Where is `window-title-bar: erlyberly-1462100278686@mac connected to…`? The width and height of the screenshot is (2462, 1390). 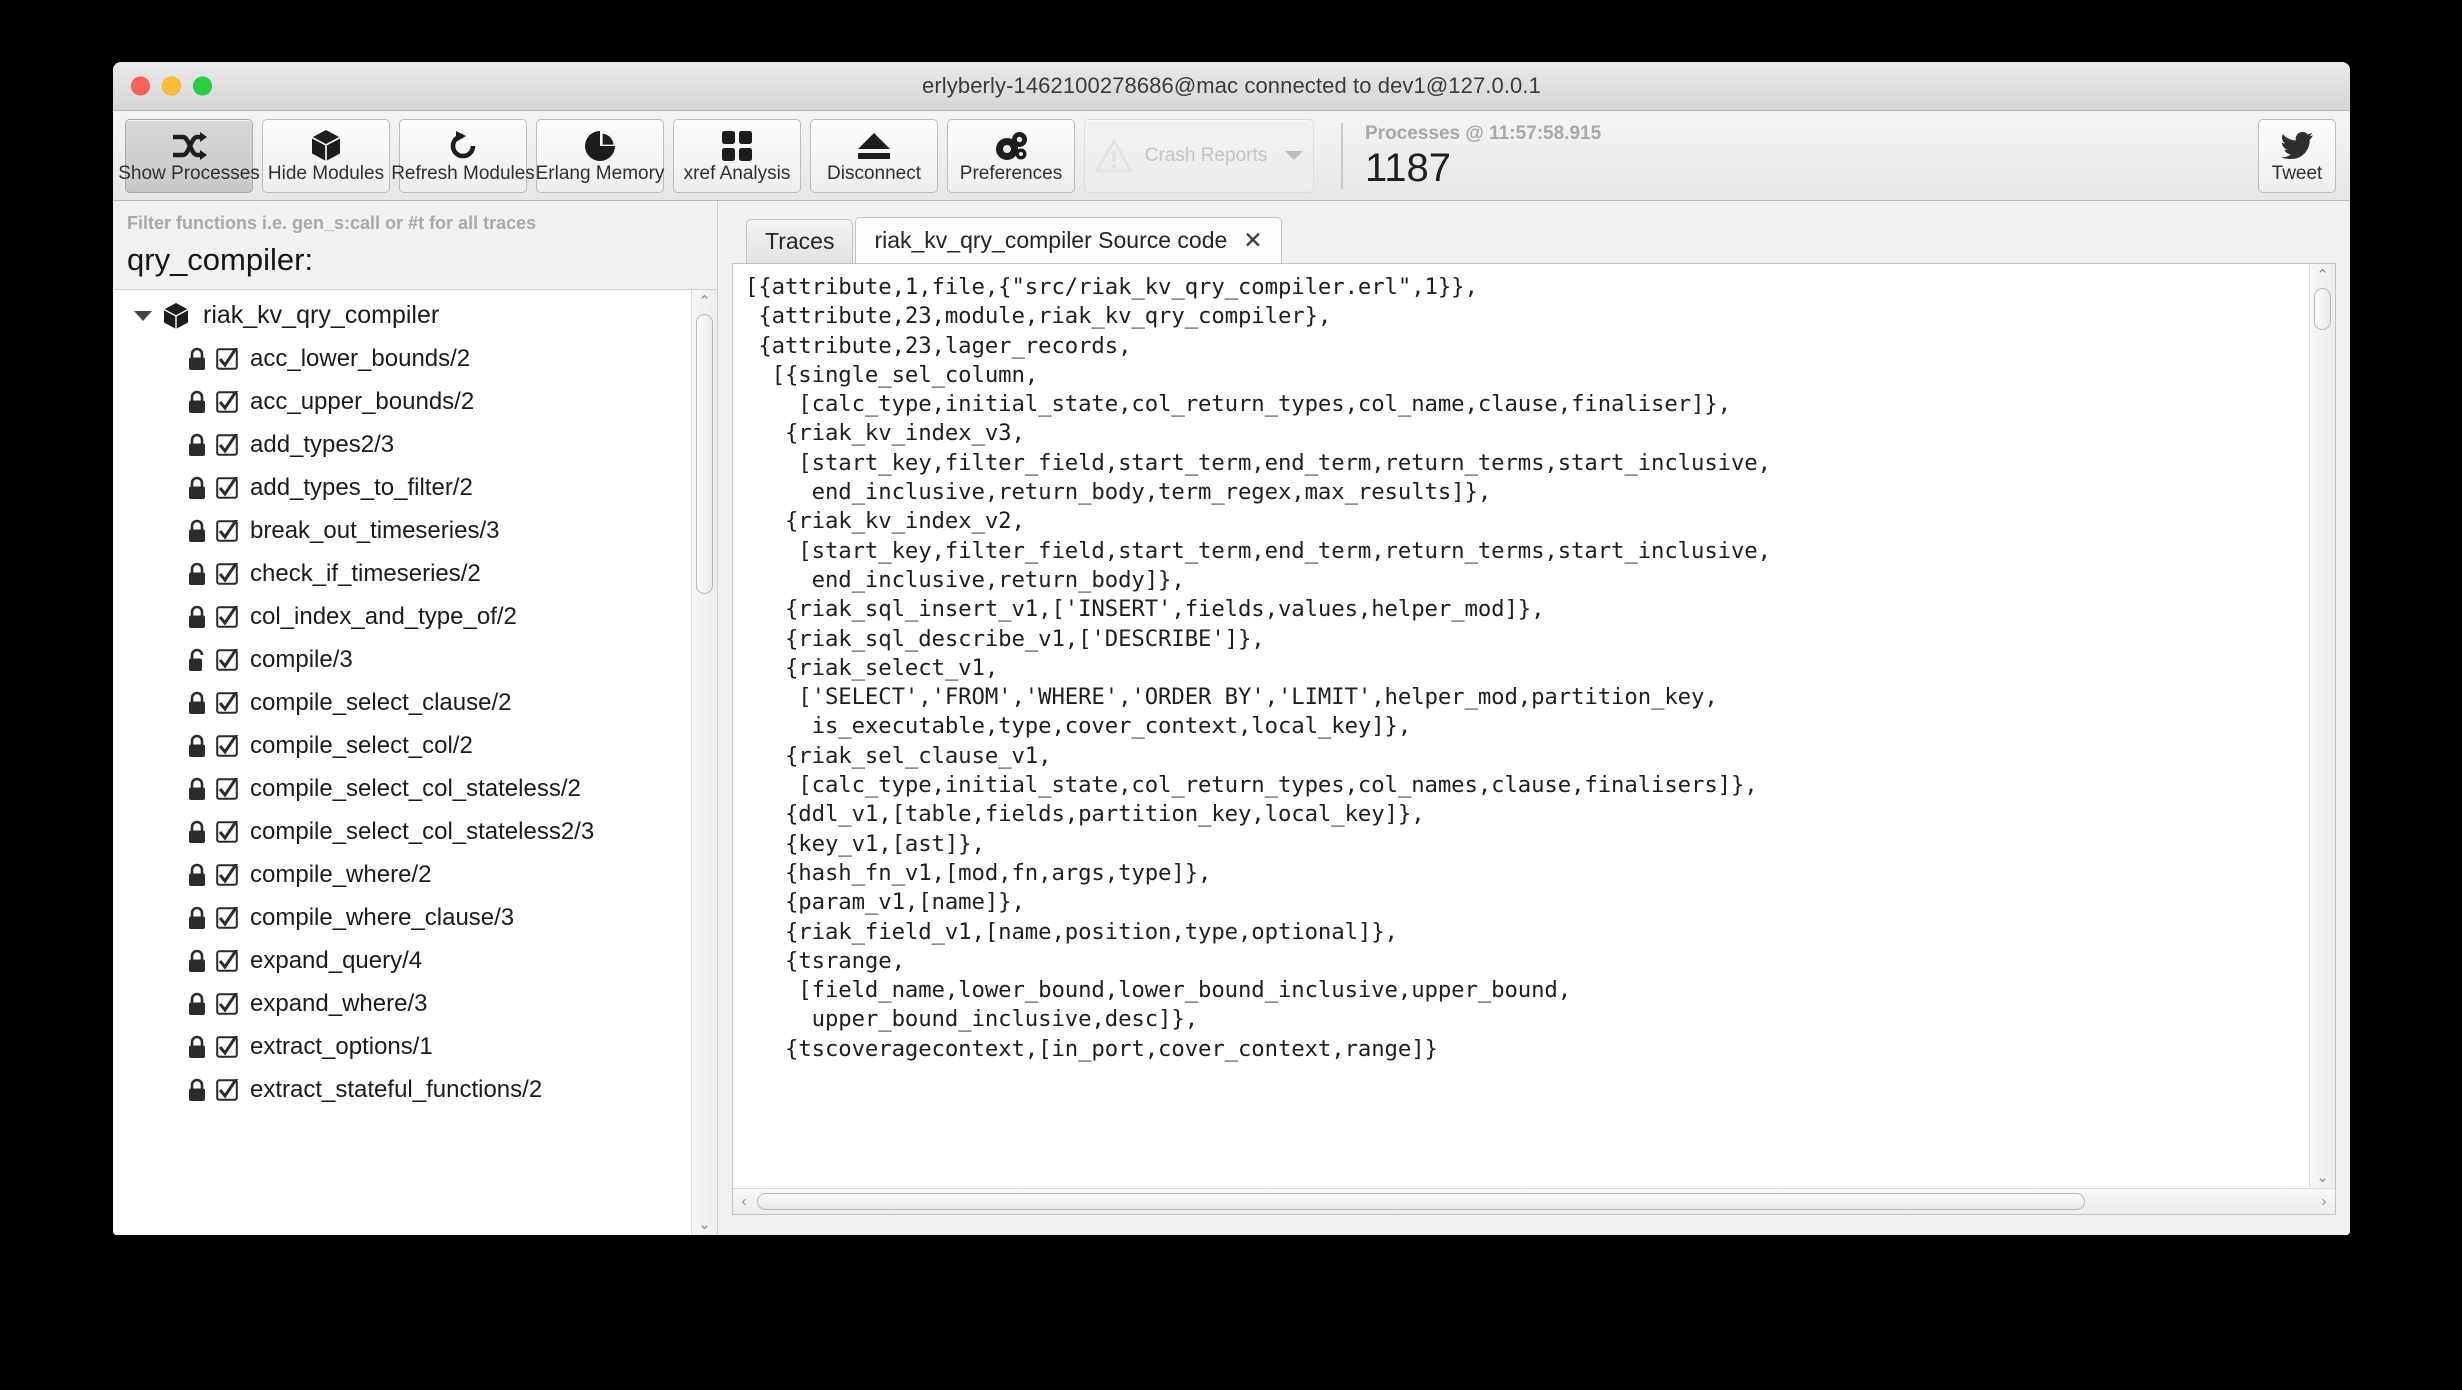
window-title-bar: erlyberly-1462100278686@mac connected to… is located at coordinates (1231, 86).